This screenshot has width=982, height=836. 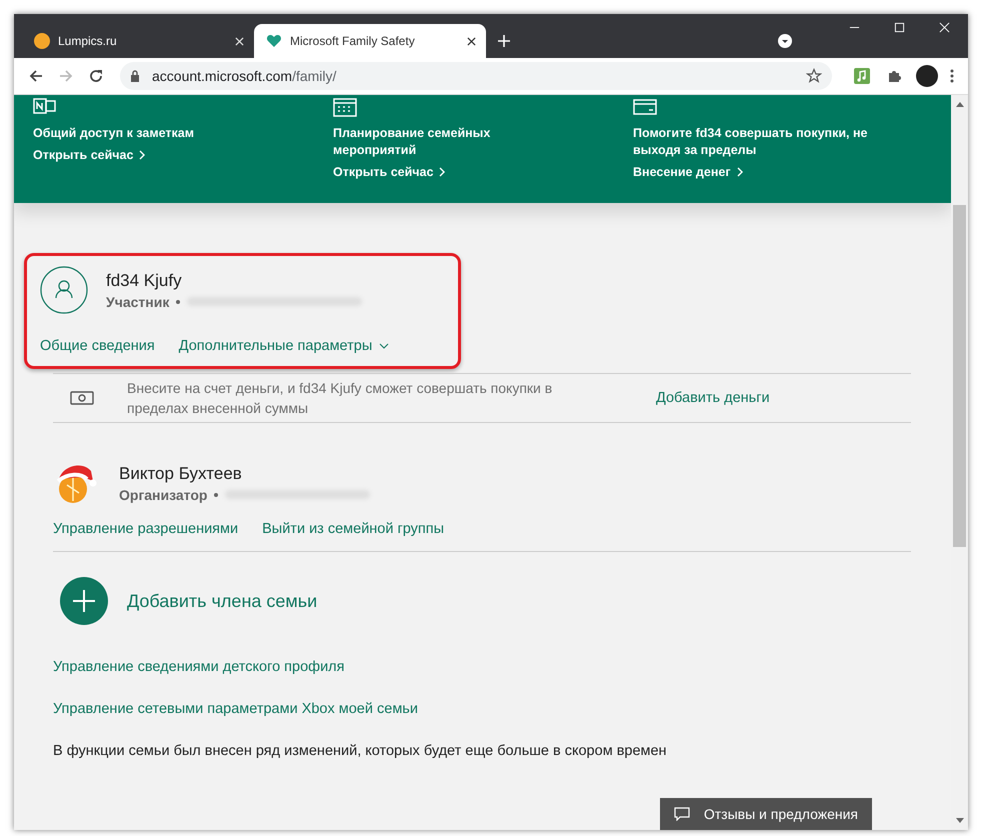 I want to click on member-role: Организатор, so click(x=163, y=494).